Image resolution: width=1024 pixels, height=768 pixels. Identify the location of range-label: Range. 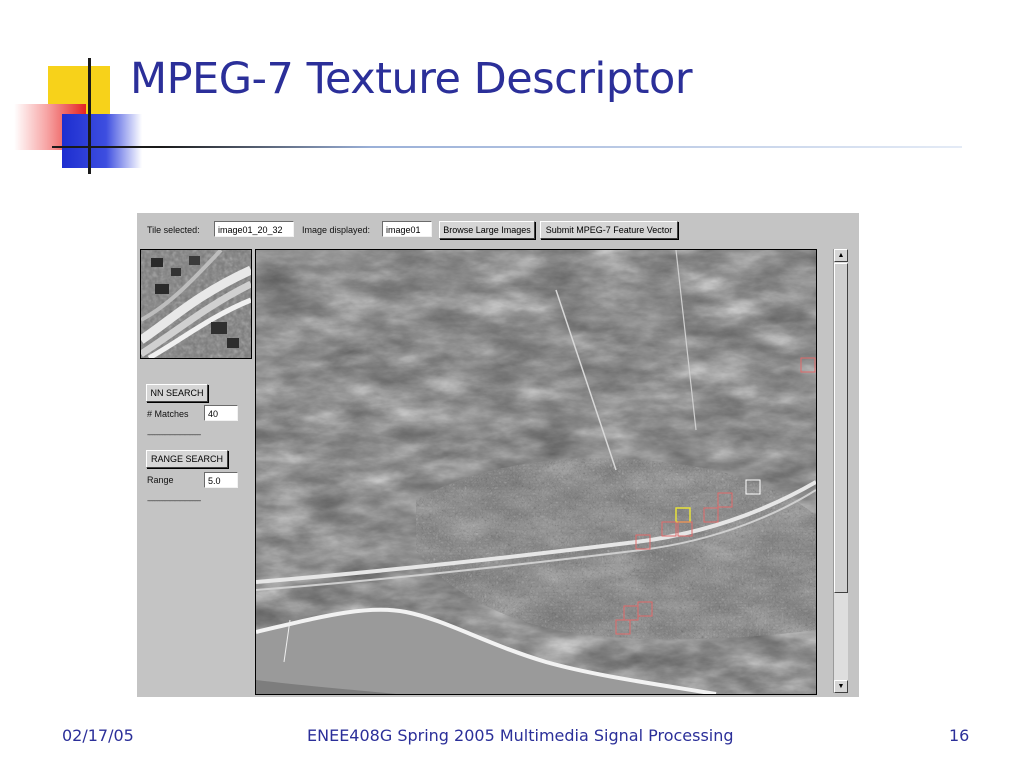
(160, 480).